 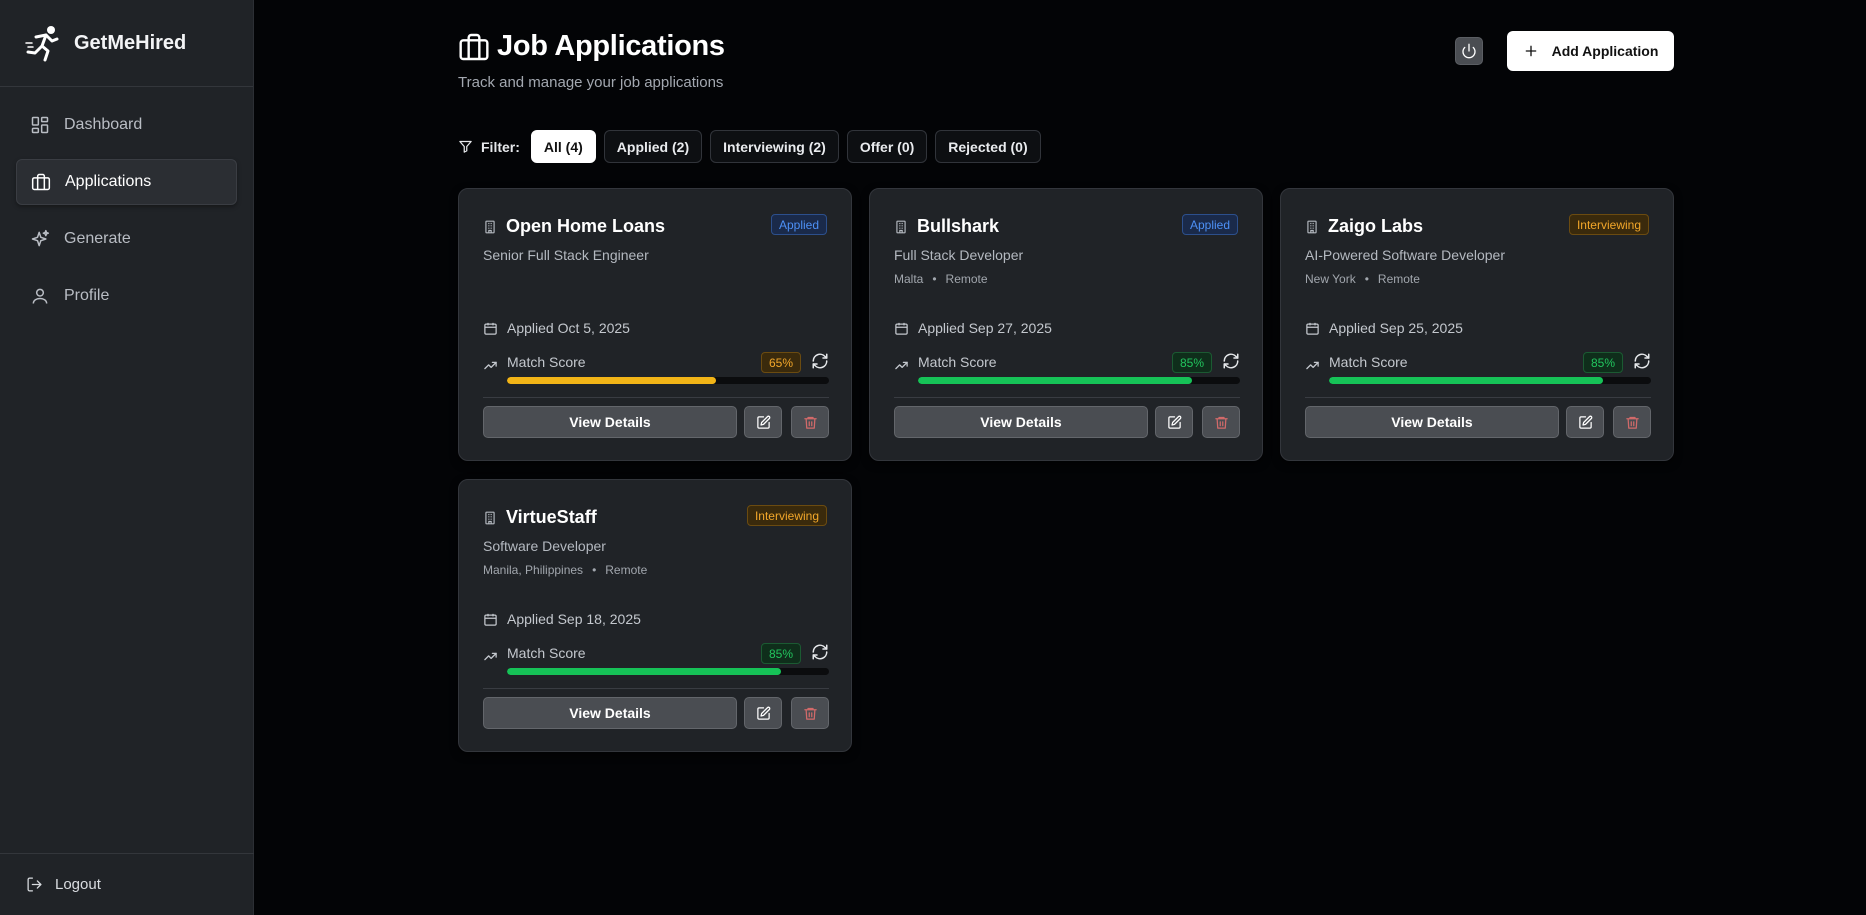 I want to click on location-text: Manila, Philippines, so click(x=533, y=570).